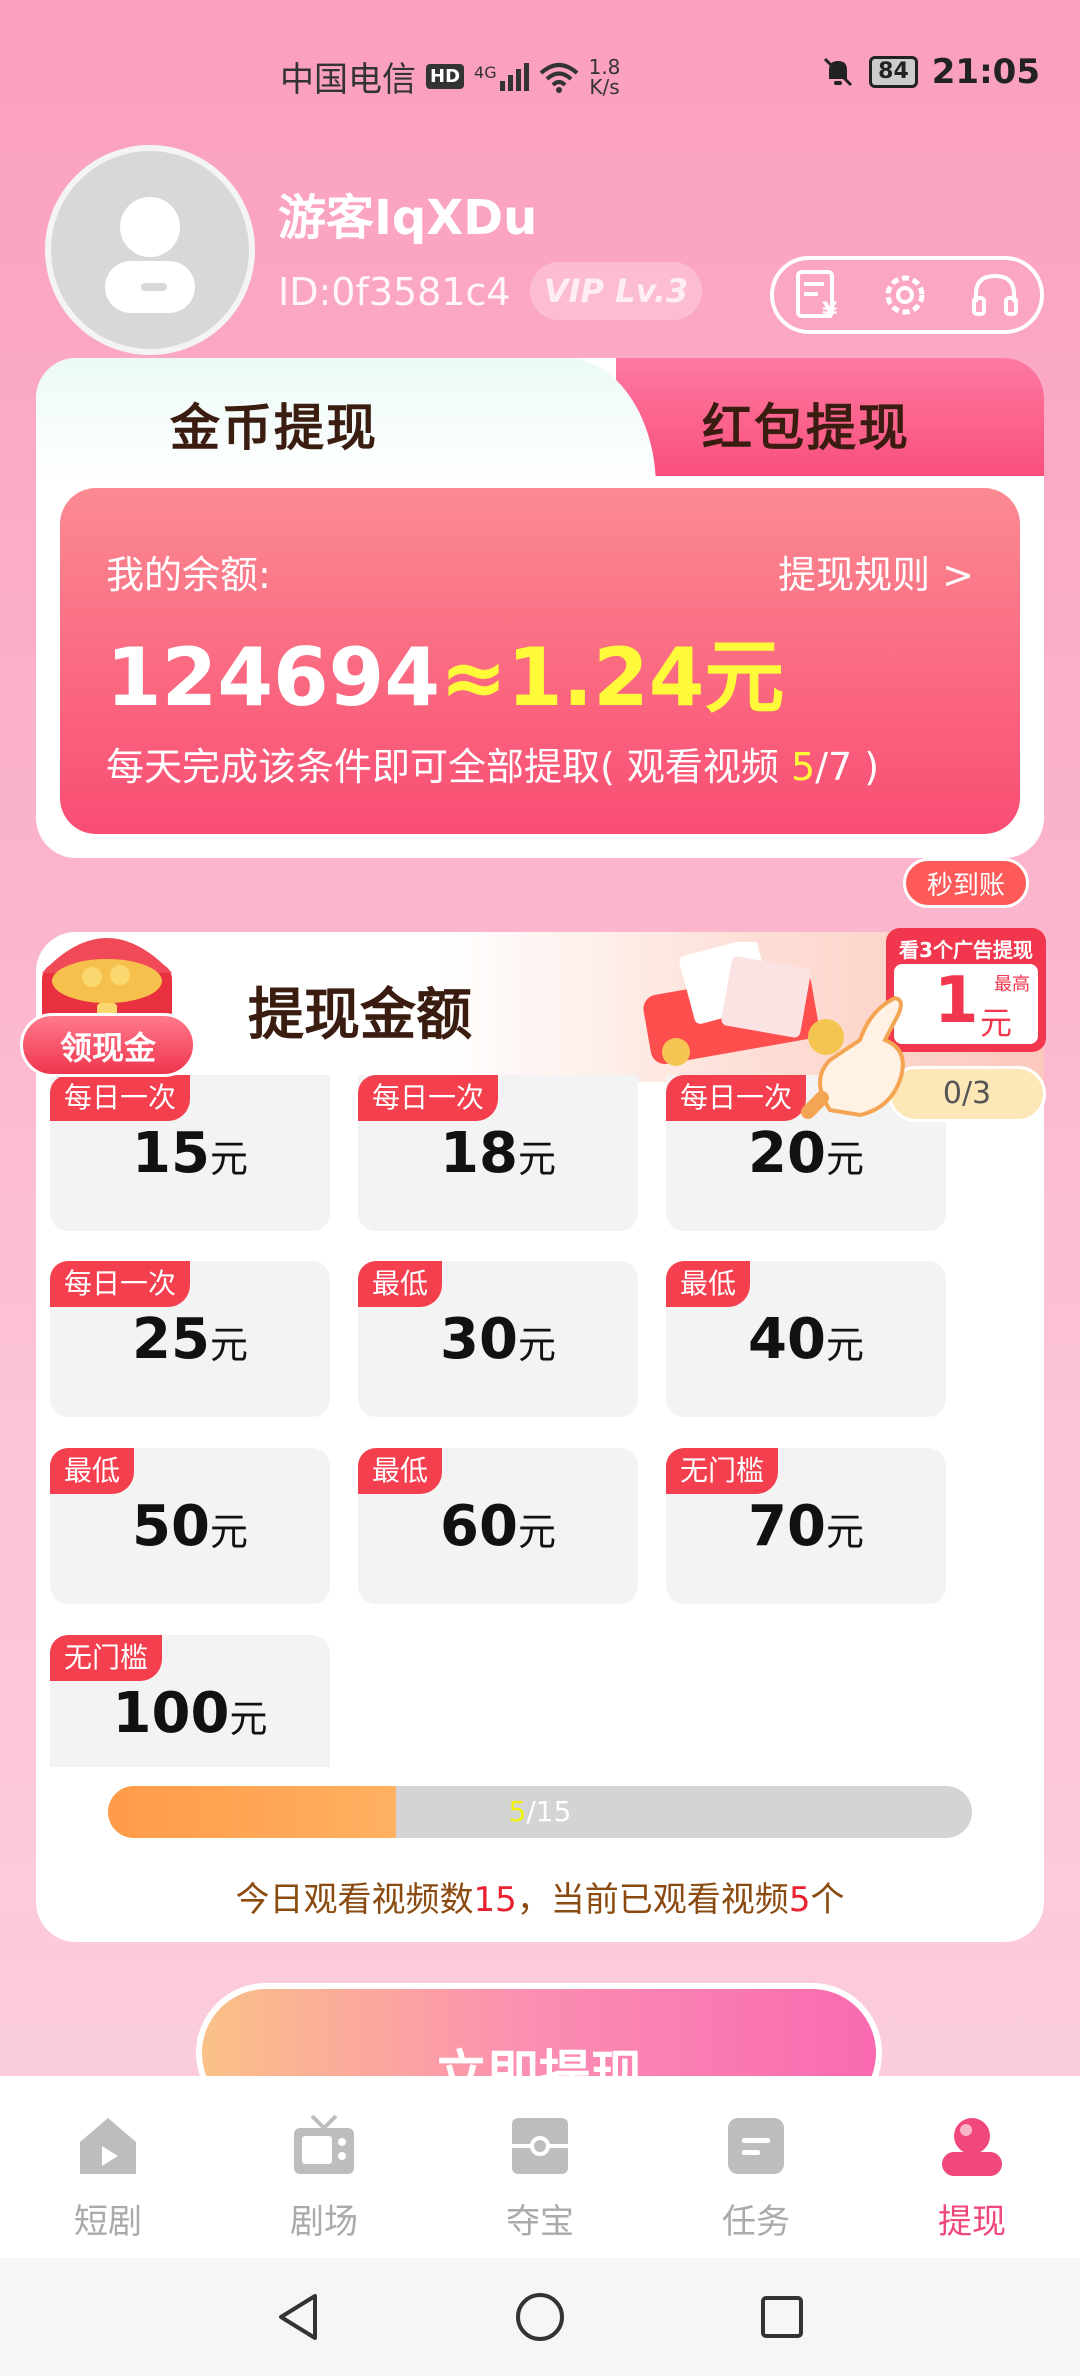  I want to click on amount-option: 最低 60元, so click(498, 1526).